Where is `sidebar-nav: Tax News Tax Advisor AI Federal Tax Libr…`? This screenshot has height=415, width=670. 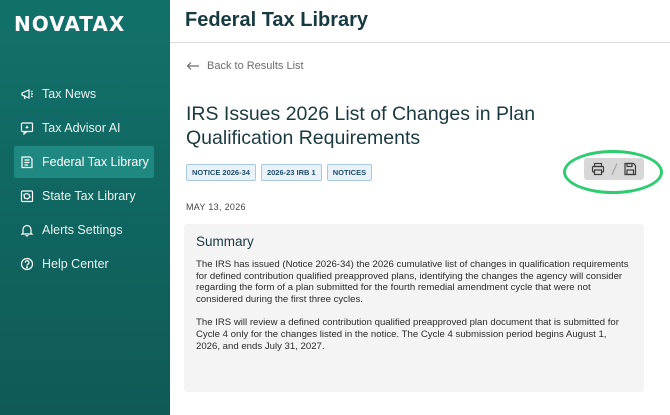 sidebar-nav: Tax News Tax Advisor AI Federal Tax Libr… is located at coordinates (84, 180).